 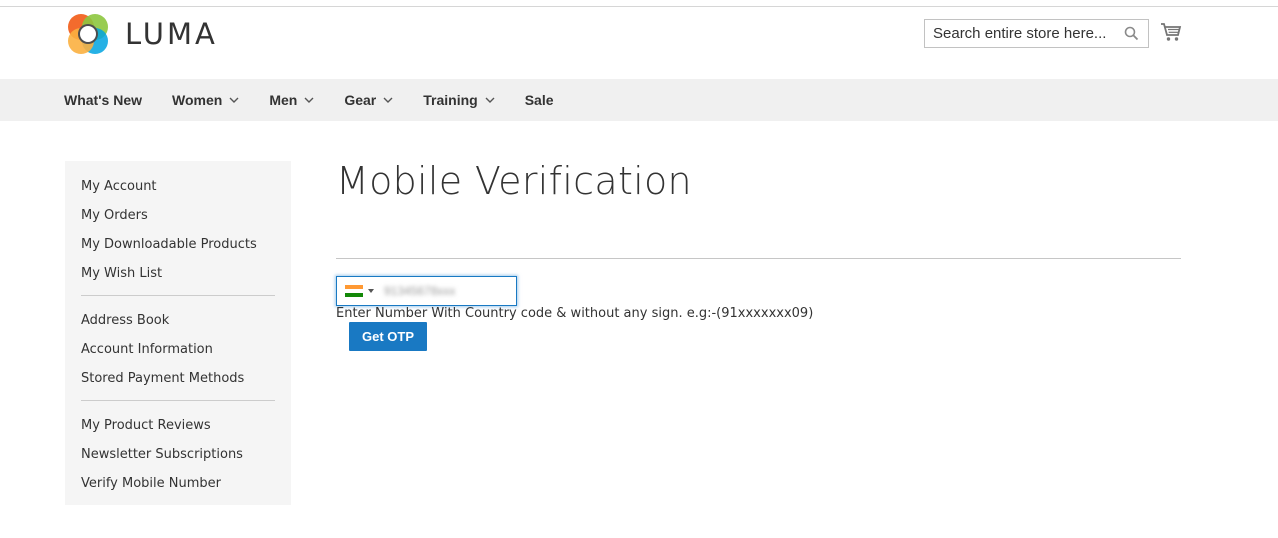 I want to click on nav-item-label: What's New, so click(x=103, y=100).